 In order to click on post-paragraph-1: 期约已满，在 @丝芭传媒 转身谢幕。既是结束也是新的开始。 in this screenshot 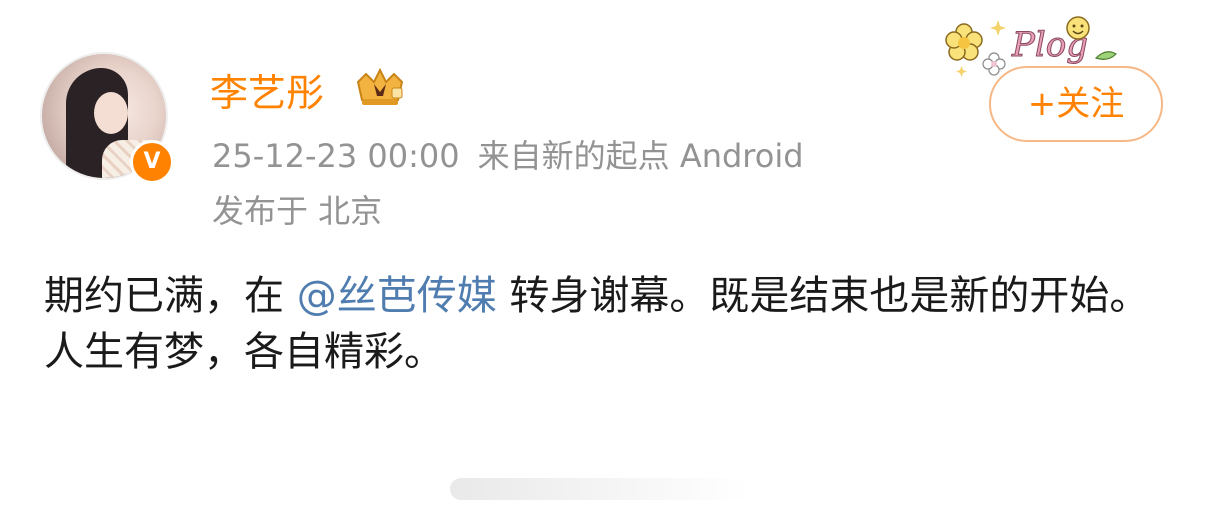, I will do `click(609, 296)`.